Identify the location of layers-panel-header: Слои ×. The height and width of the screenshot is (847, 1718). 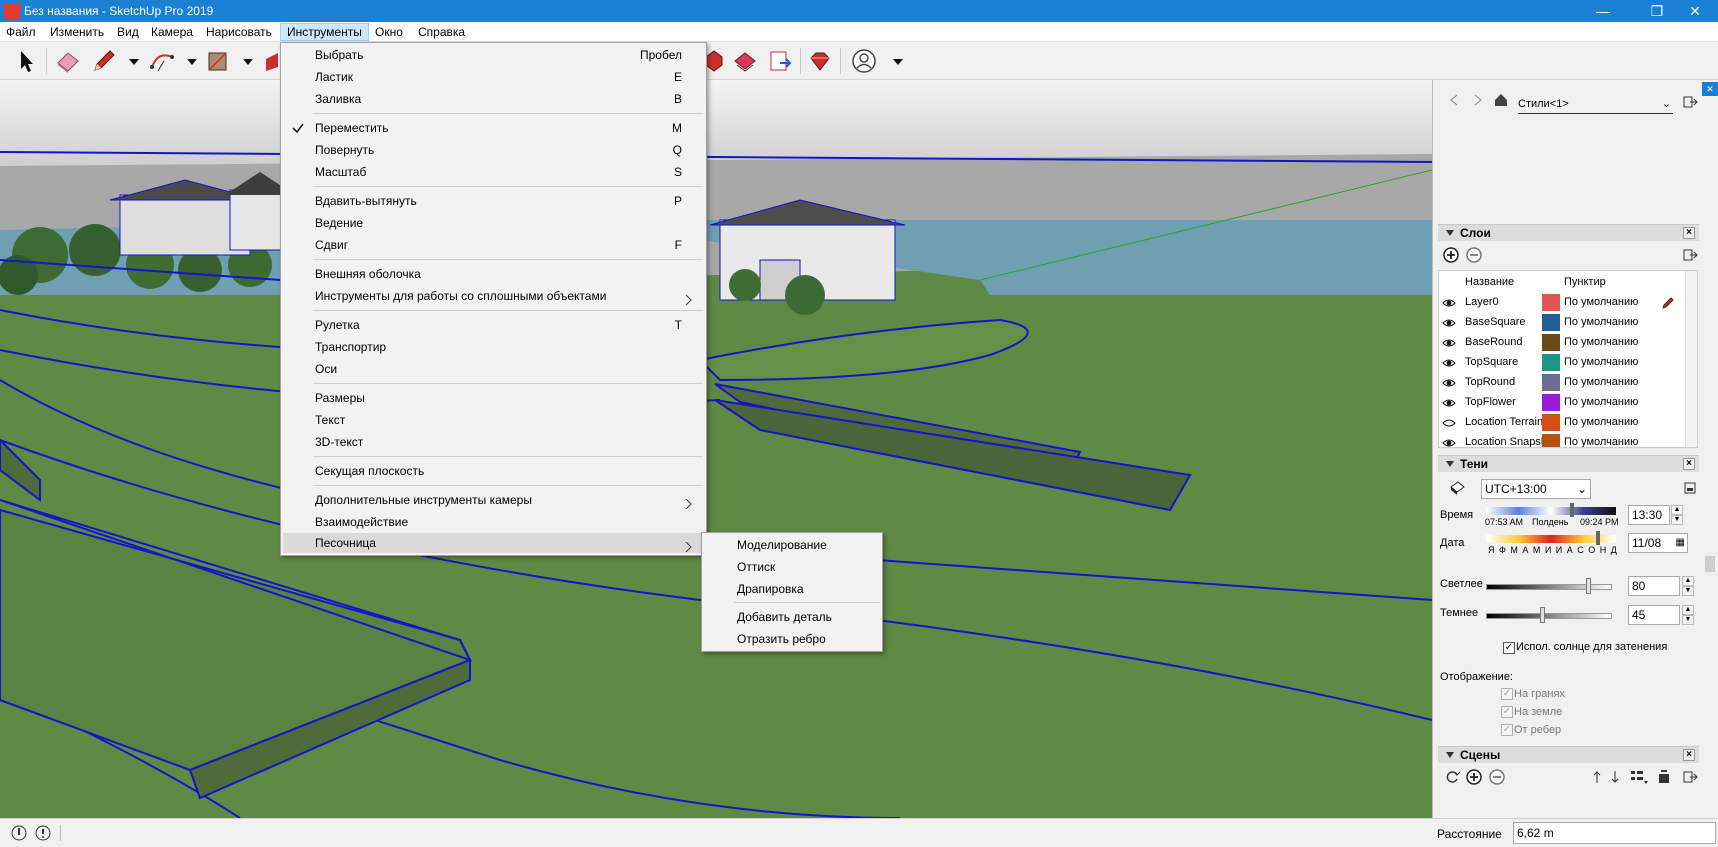
(1568, 232).